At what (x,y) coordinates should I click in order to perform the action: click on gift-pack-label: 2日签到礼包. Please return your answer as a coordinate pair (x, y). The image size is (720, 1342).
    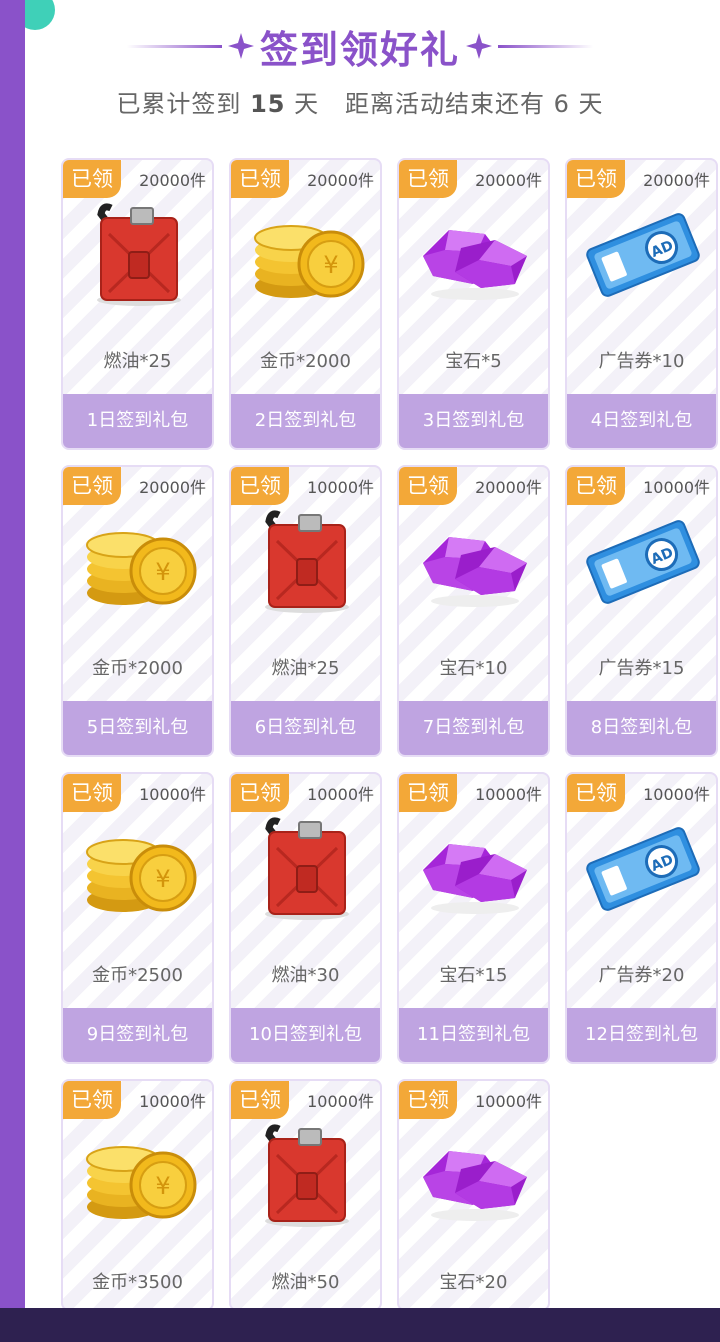
    Looking at the image, I should click on (305, 421).